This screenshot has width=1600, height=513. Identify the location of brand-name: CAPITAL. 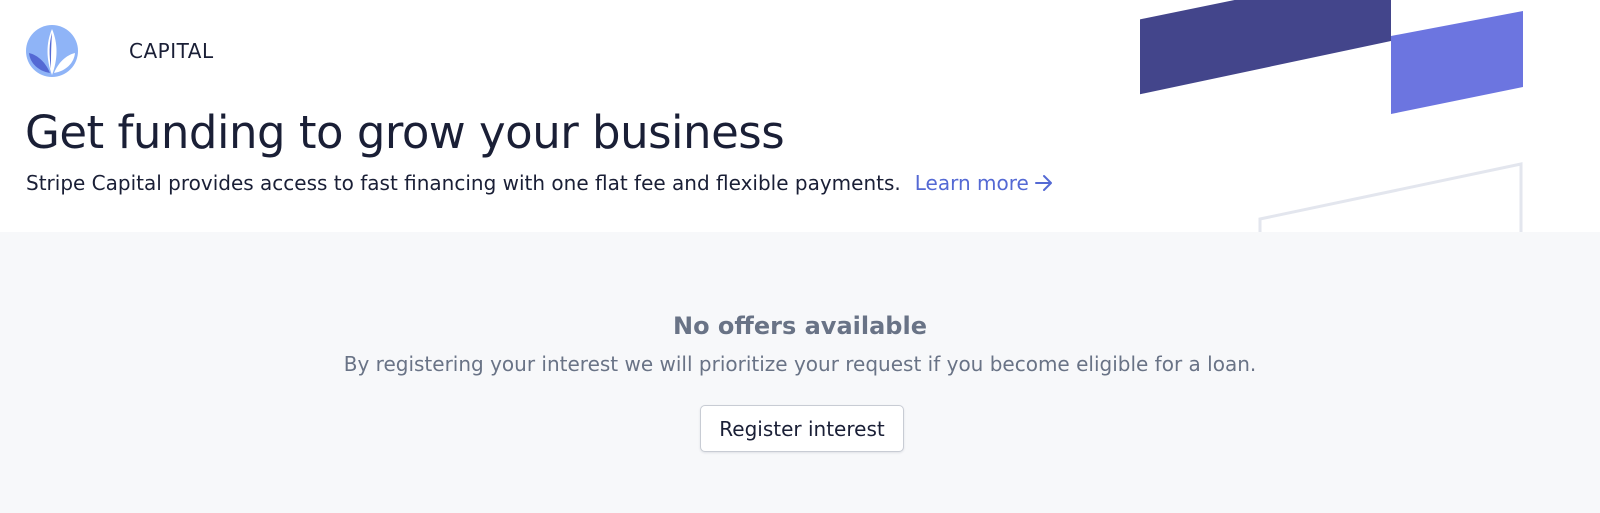
(171, 51).